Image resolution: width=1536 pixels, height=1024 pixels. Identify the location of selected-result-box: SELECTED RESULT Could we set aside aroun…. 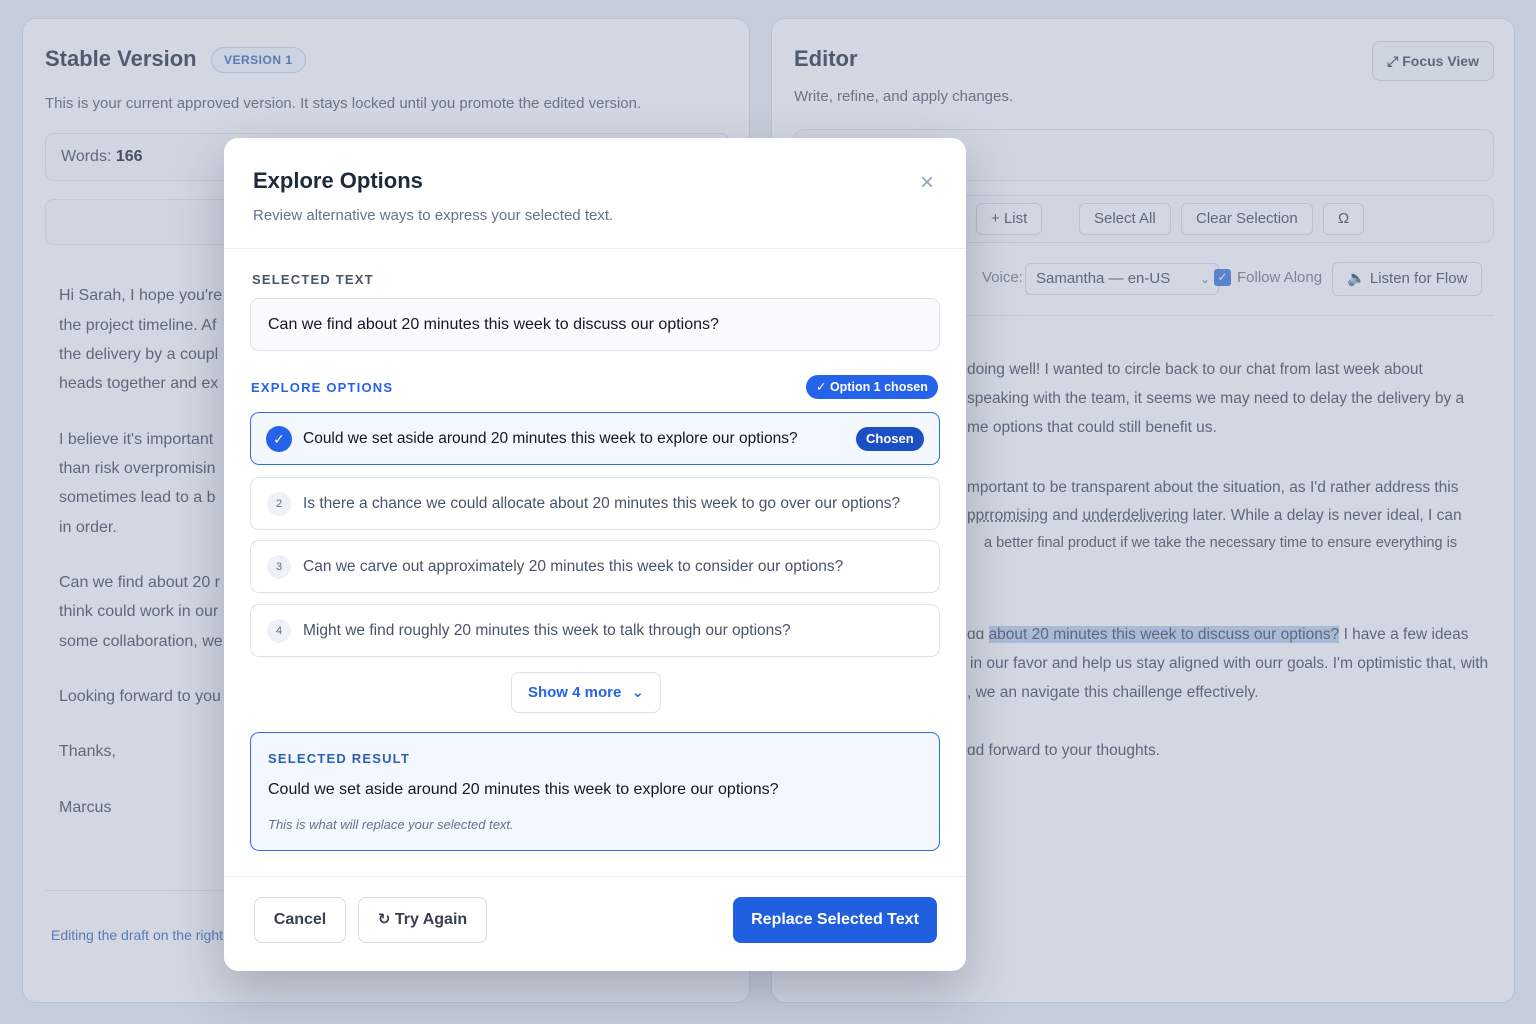
(595, 791).